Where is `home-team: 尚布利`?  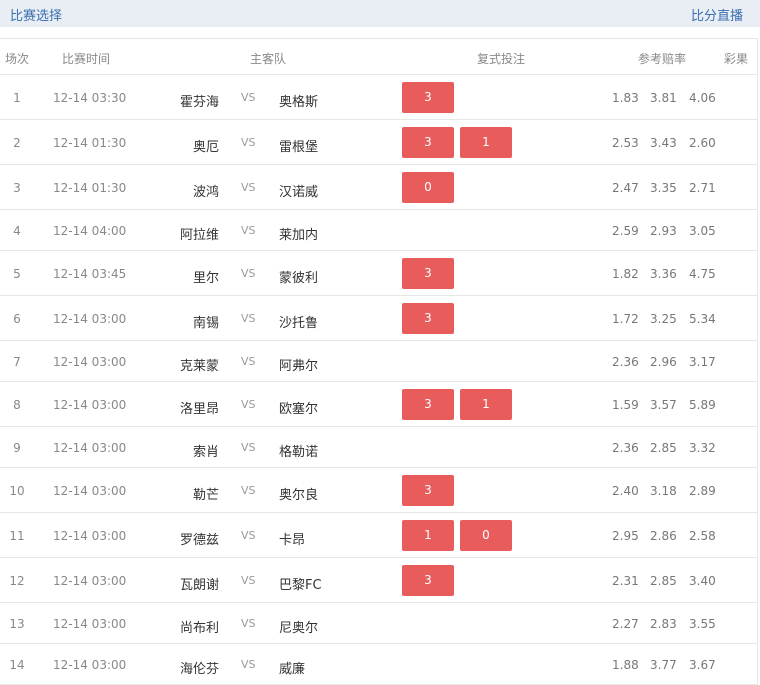 home-team: 尚布利 is located at coordinates (199, 626).